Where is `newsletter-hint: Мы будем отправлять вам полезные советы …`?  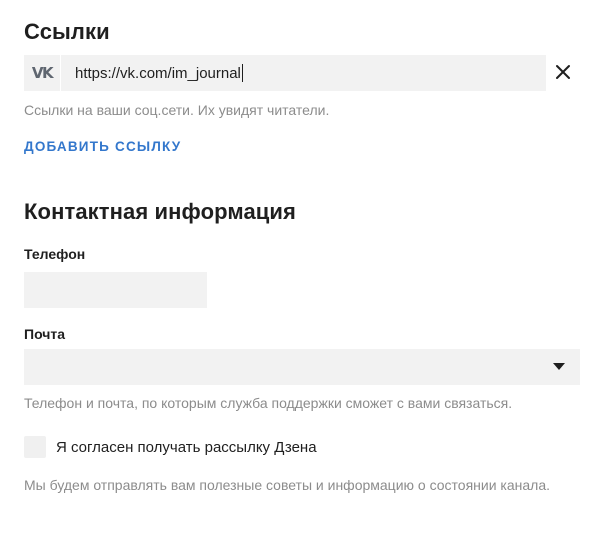
newsletter-hint: Мы будем отправлять вам полезные советы … is located at coordinates (287, 485).